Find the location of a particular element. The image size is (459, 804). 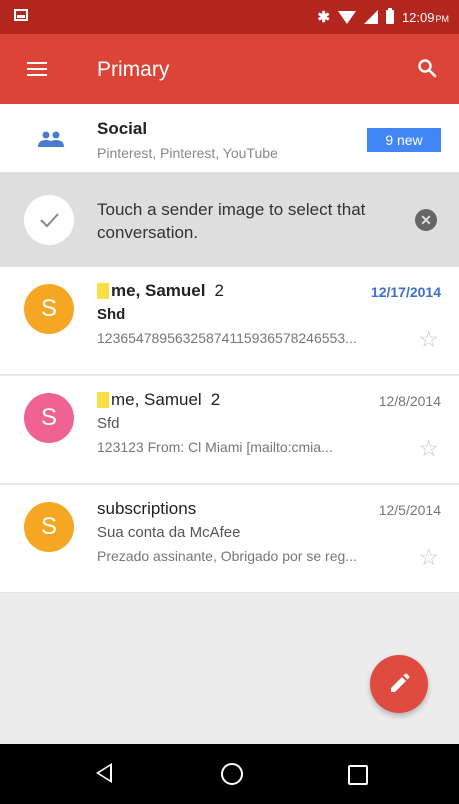

notification-icon is located at coordinates (21, 15).